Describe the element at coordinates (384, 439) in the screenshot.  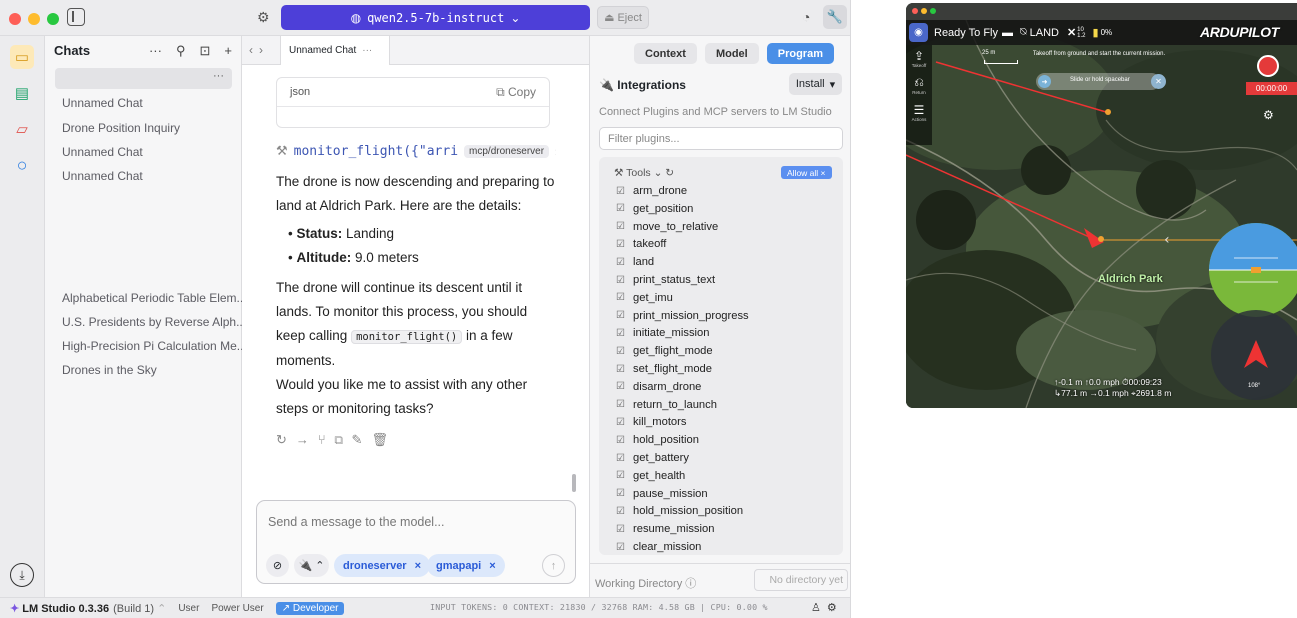
I see `trash-icon: 🗑` at that location.